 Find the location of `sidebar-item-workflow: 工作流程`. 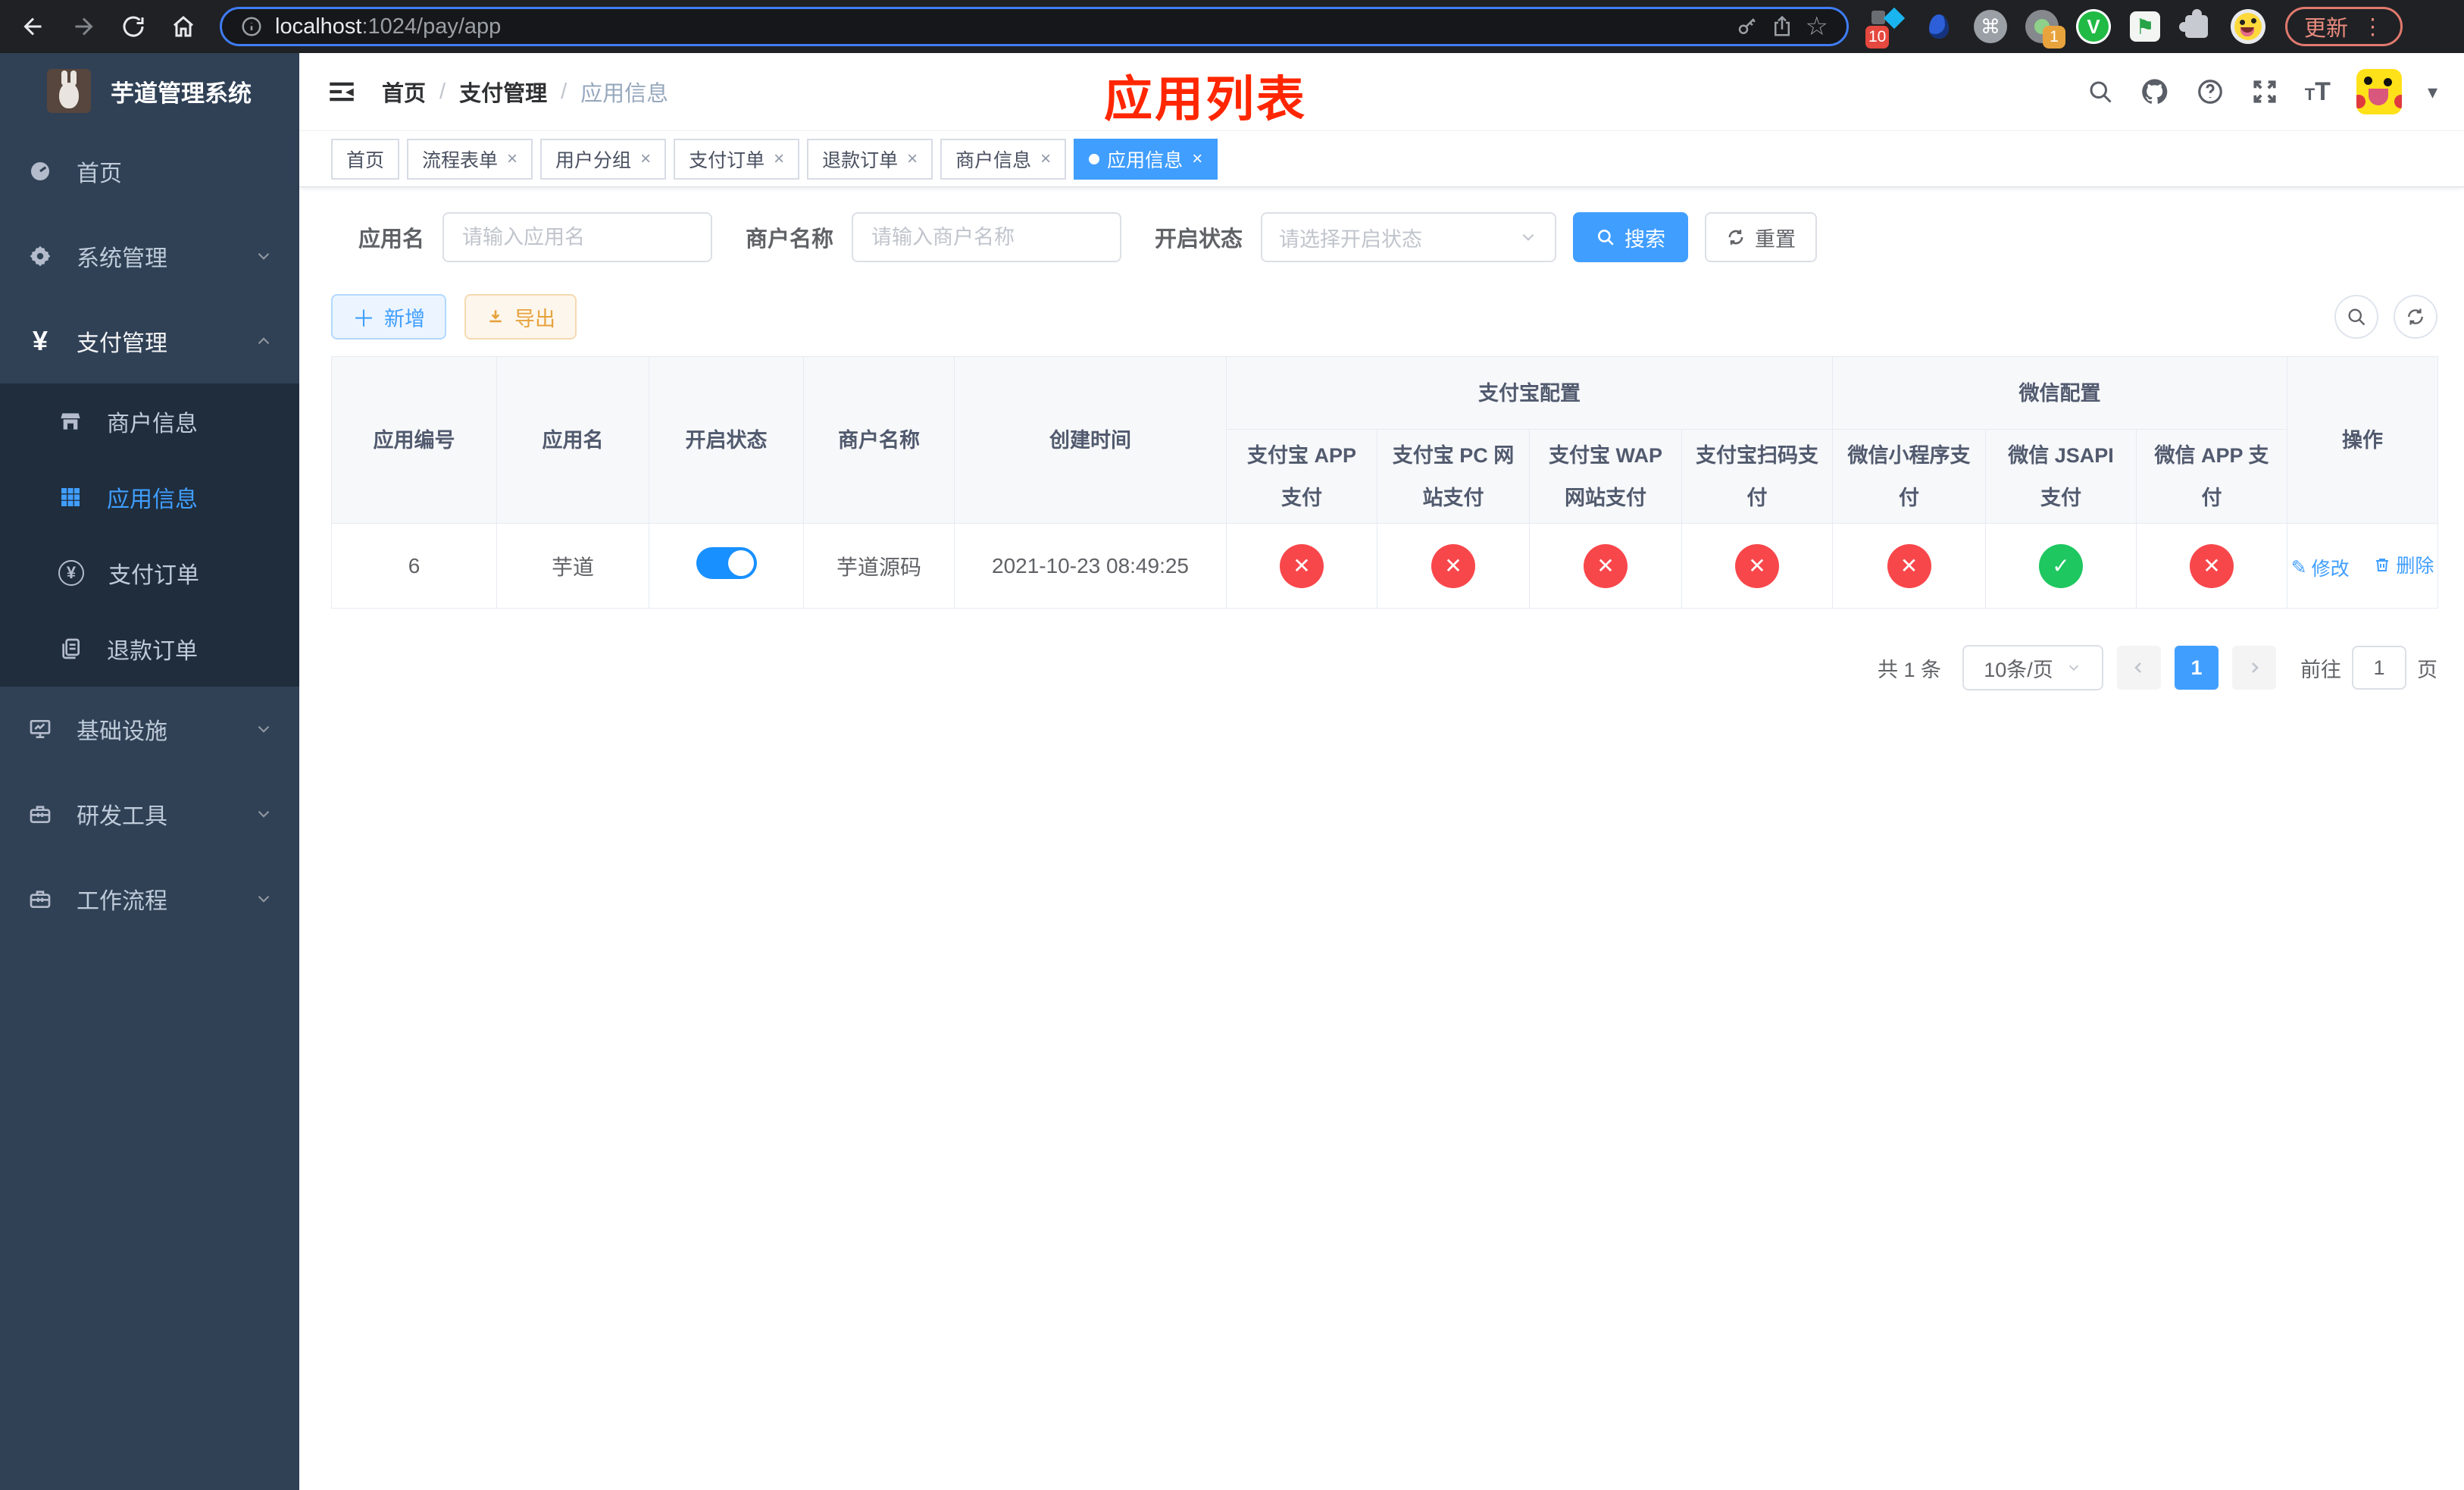

sidebar-item-workflow: 工作流程 is located at coordinates (149, 899).